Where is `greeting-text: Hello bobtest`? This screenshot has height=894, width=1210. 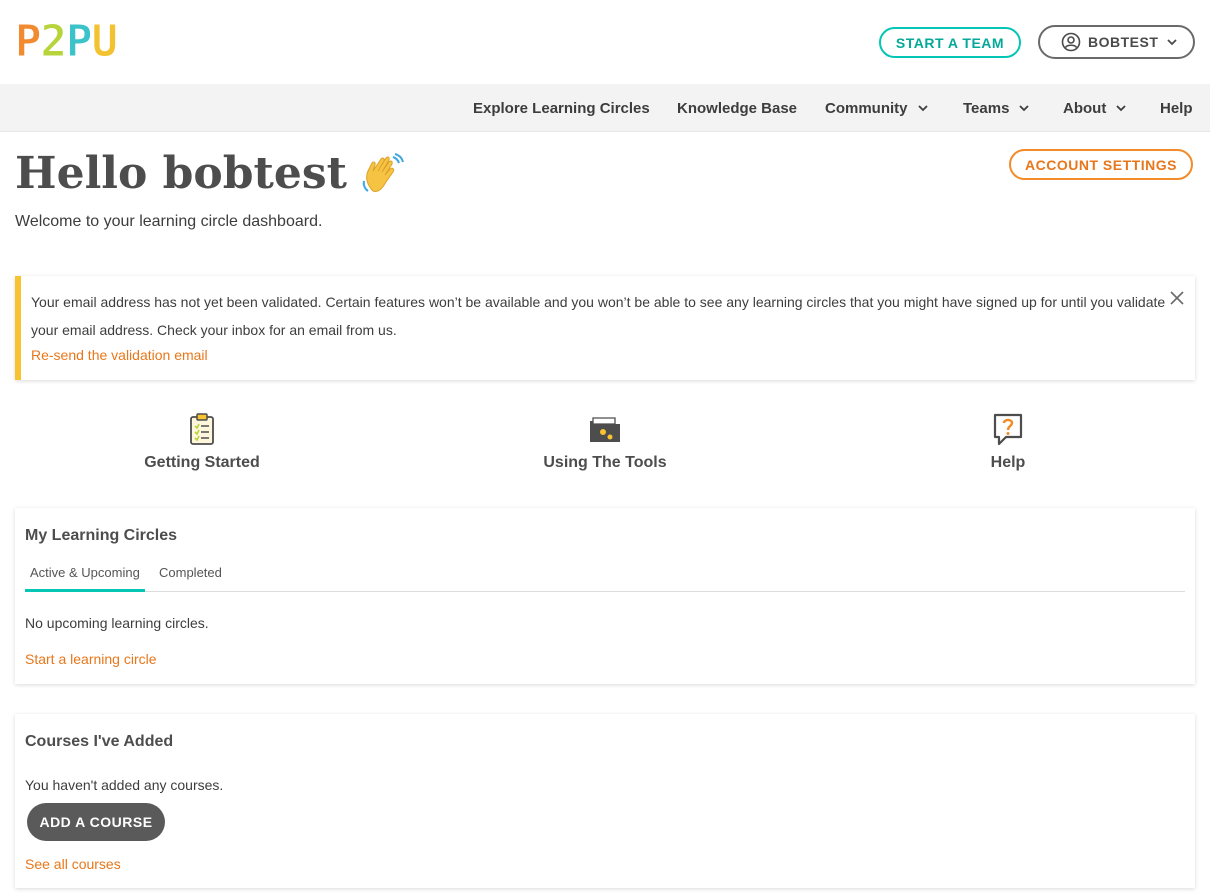 greeting-text: Hello bobtest is located at coordinates (181, 173).